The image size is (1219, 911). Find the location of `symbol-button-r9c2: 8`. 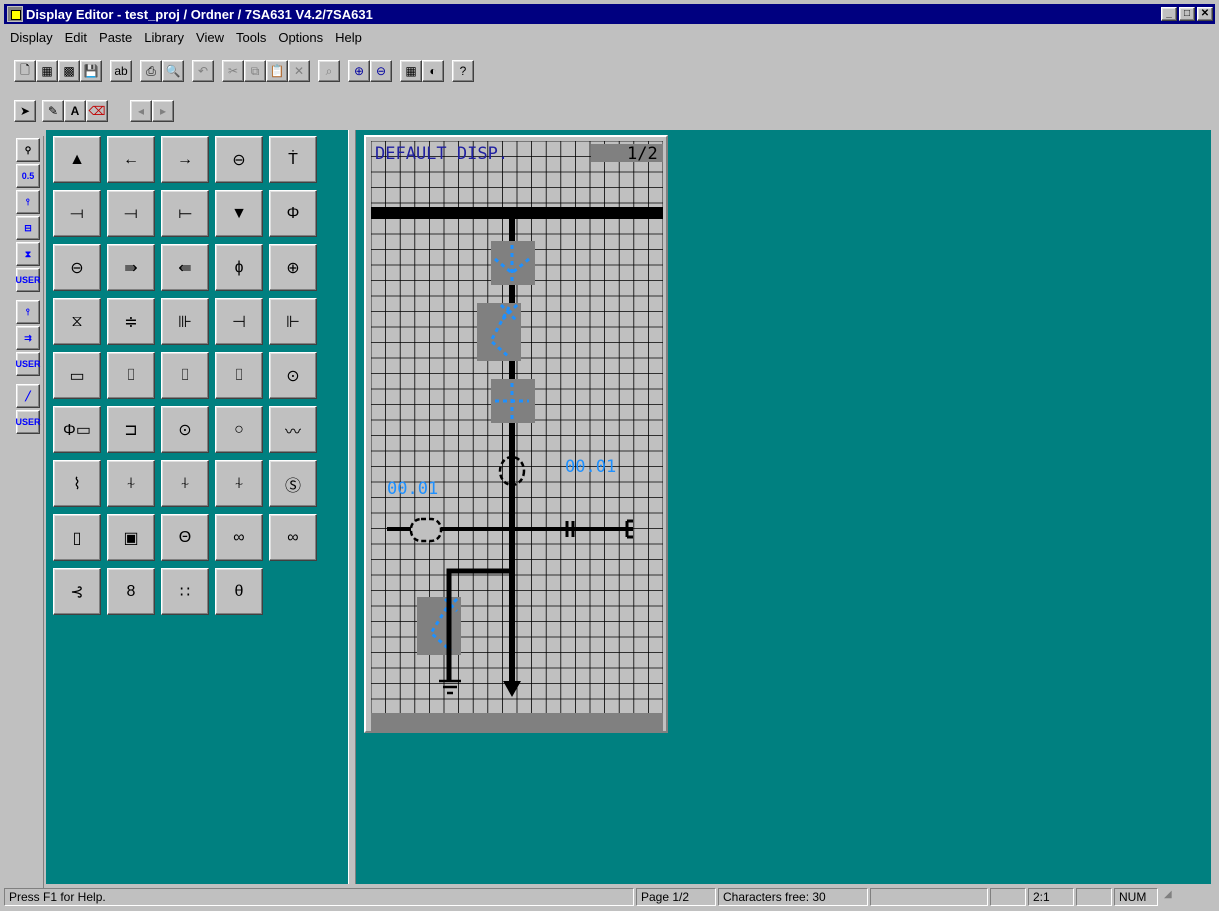

symbol-button-r9c2: 8 is located at coordinates (131, 591).